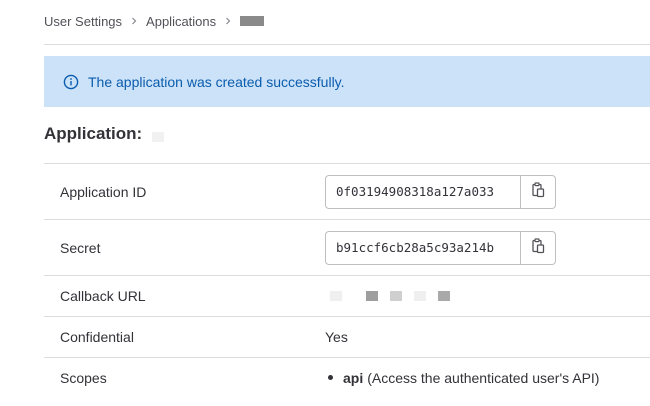  What do you see at coordinates (483, 377) in the screenshot?
I see `scope-description: (Access the authenticated user's API)` at bounding box center [483, 377].